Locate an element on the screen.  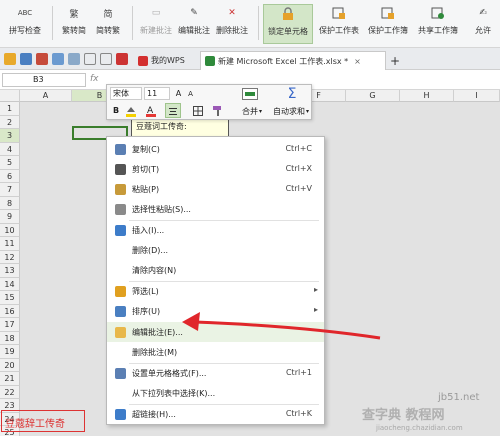
watermark-title: 查字典 教程网 is located at coordinates (403, 415).